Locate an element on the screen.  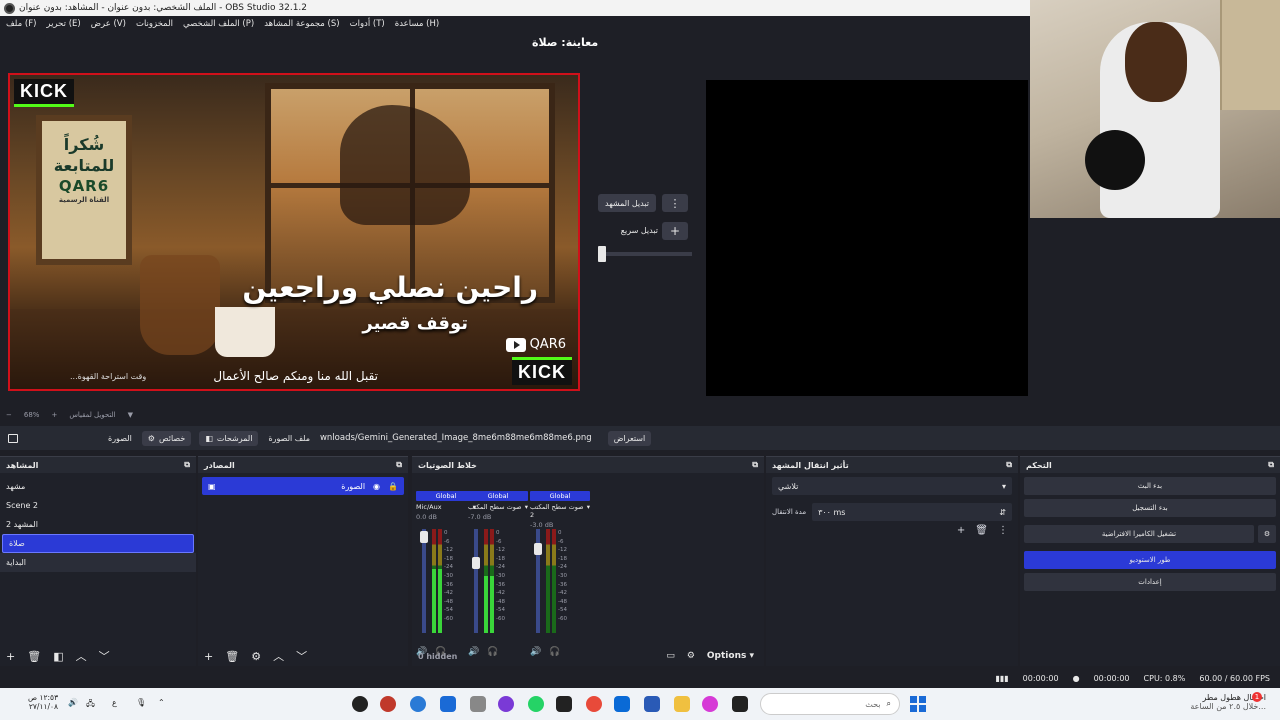
edge-taskbar-icon is located at coordinates (418, 704).